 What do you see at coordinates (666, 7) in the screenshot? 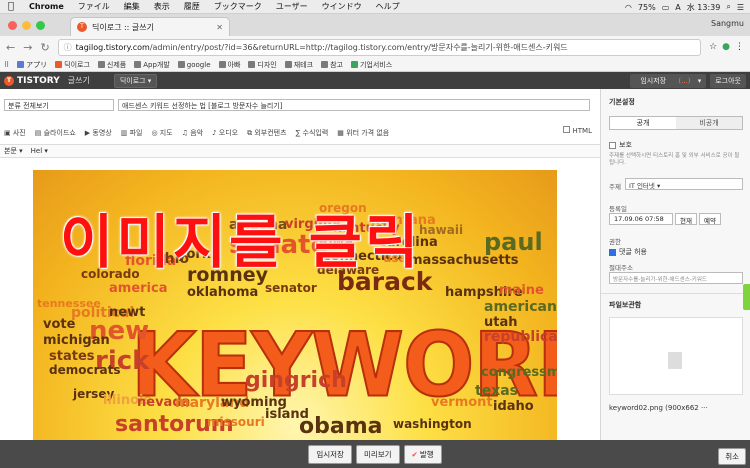
I see `battery-icon: ▭` at bounding box center [666, 7].